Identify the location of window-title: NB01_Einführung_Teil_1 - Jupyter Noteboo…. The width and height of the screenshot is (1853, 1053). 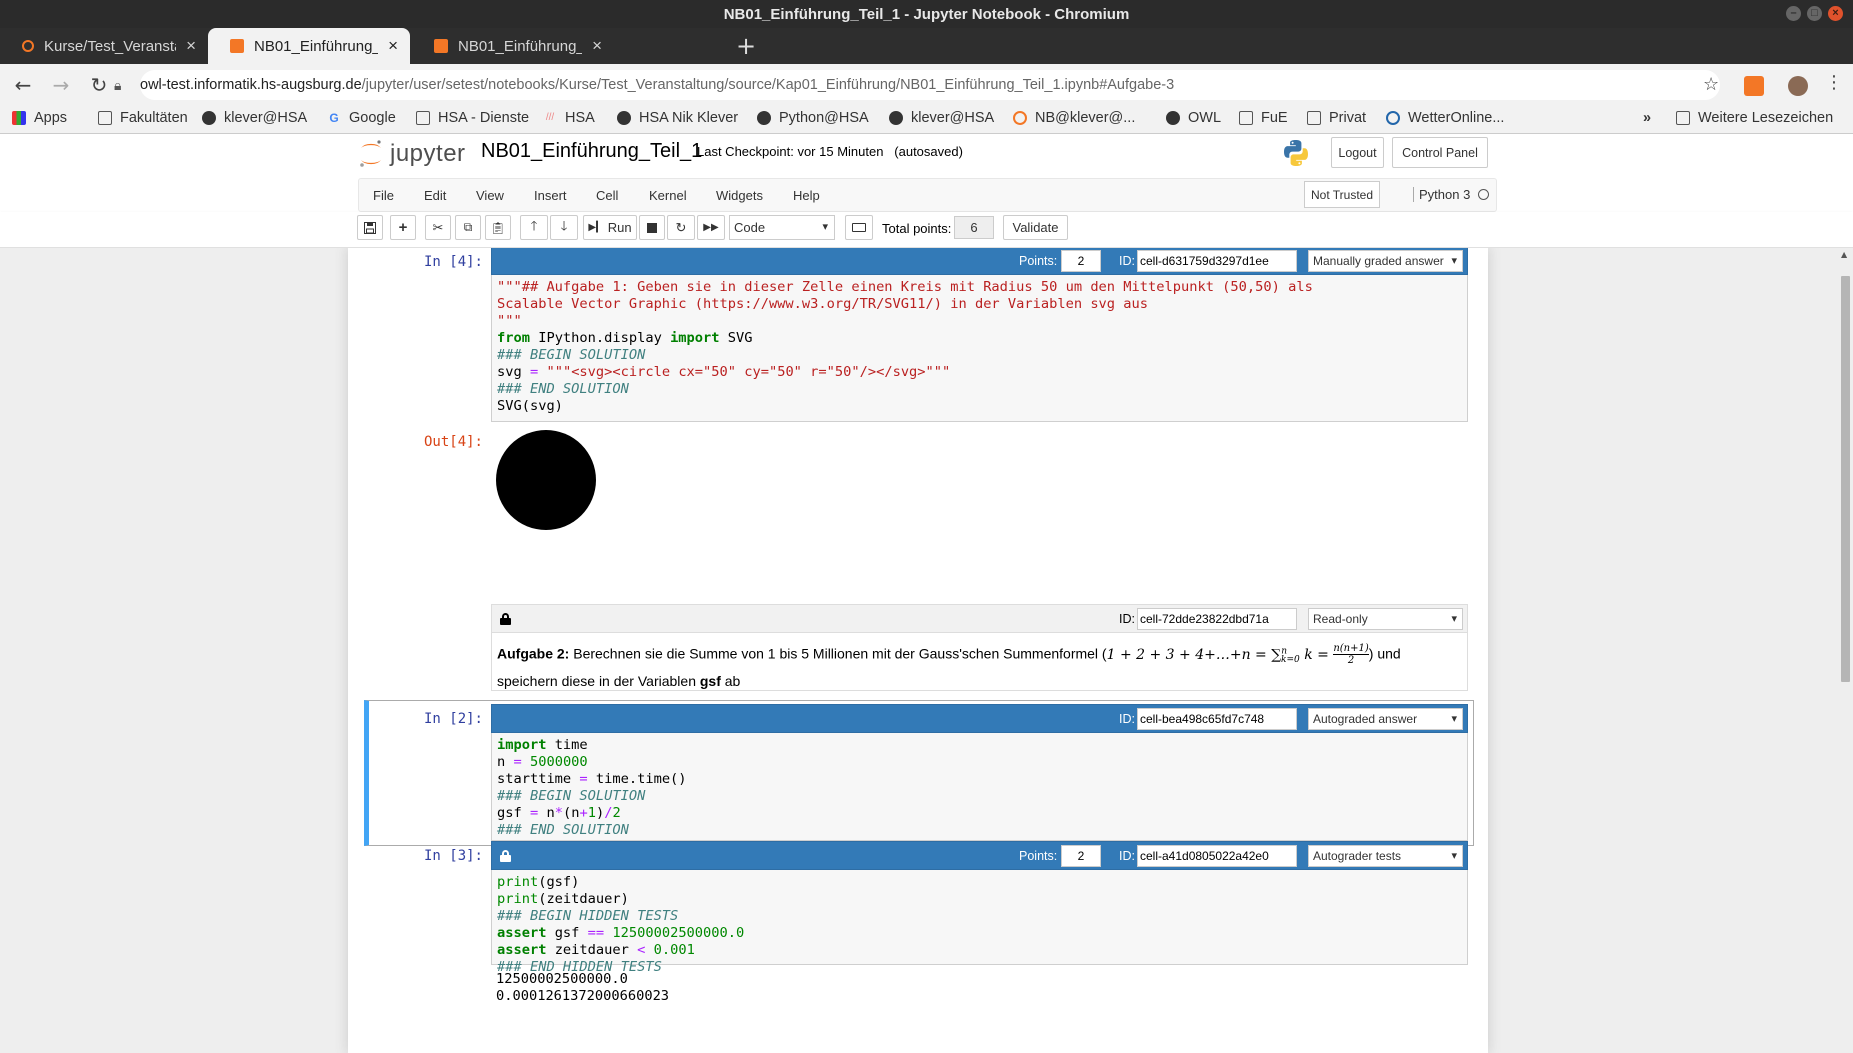
(926, 14).